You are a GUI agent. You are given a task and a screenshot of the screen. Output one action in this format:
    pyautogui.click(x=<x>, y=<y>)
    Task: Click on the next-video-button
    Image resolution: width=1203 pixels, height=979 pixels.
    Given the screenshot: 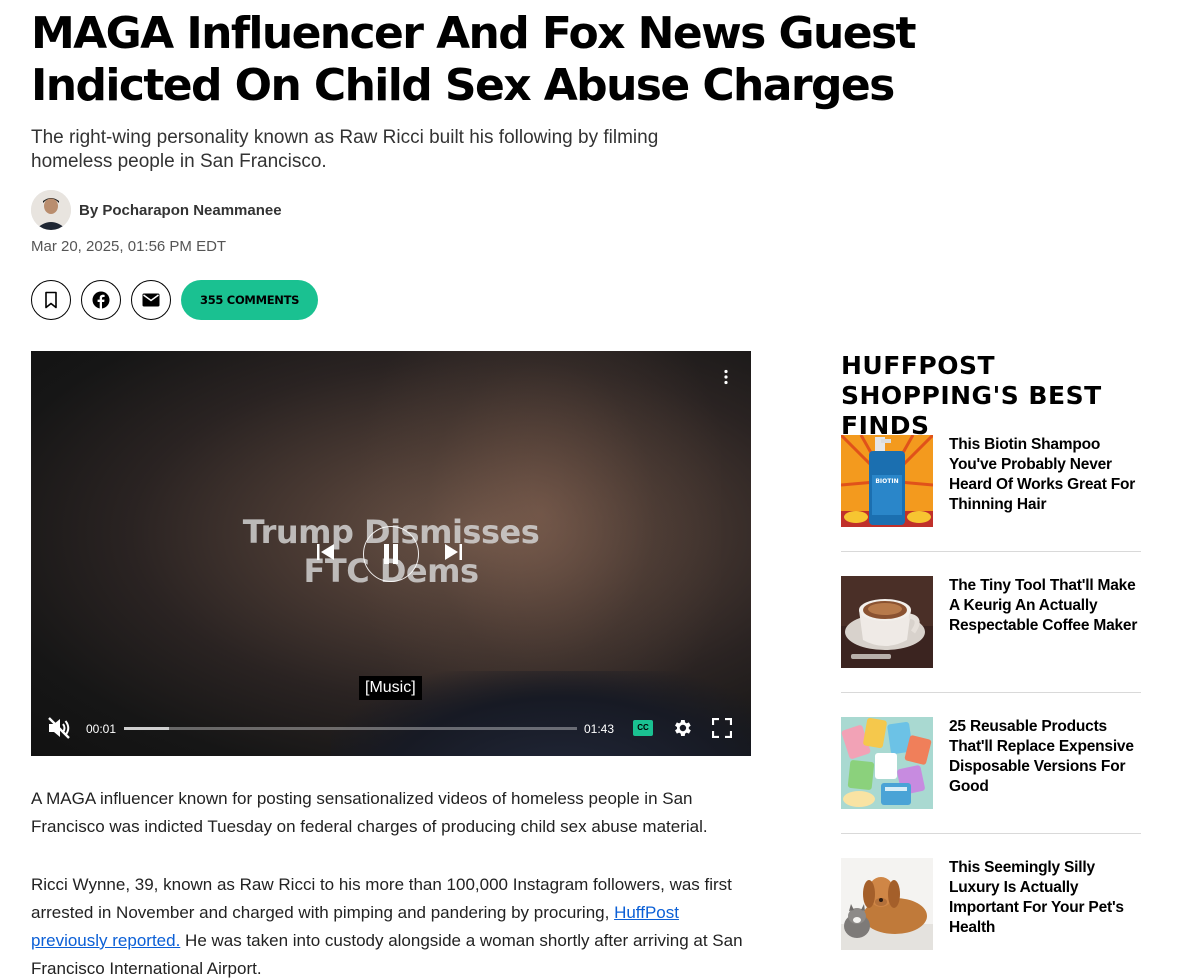 What is the action you would take?
    pyautogui.click(x=453, y=554)
    